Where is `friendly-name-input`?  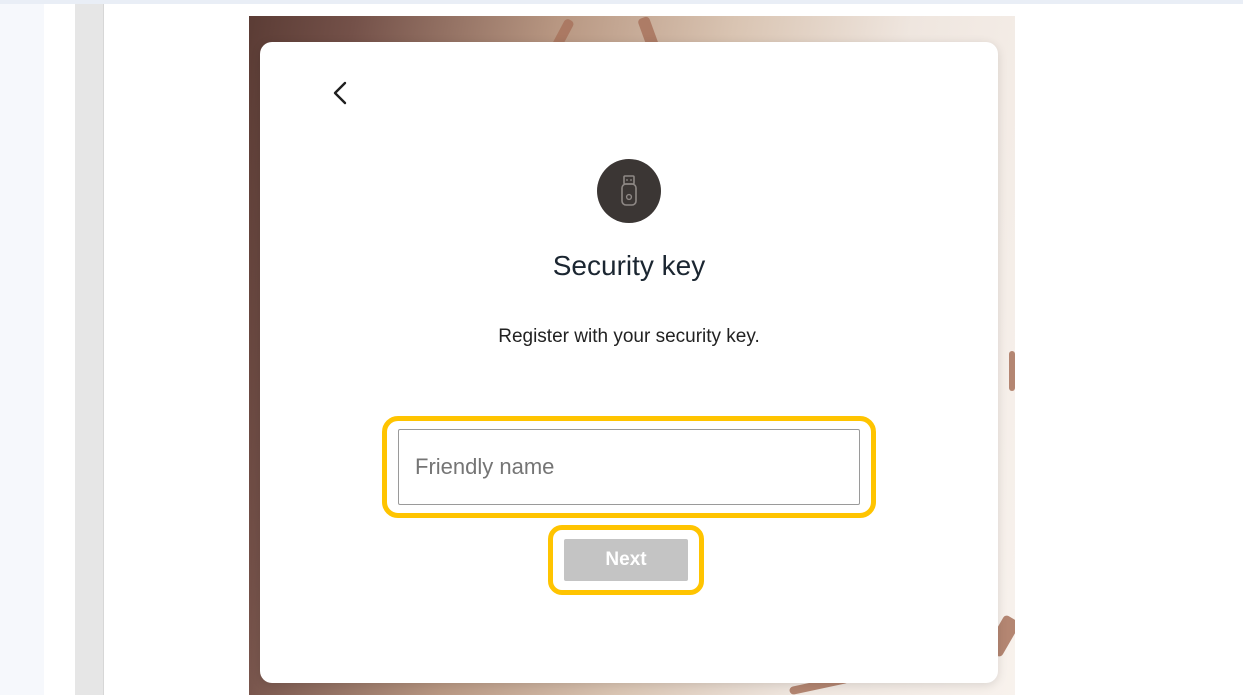 friendly-name-input is located at coordinates (629, 467).